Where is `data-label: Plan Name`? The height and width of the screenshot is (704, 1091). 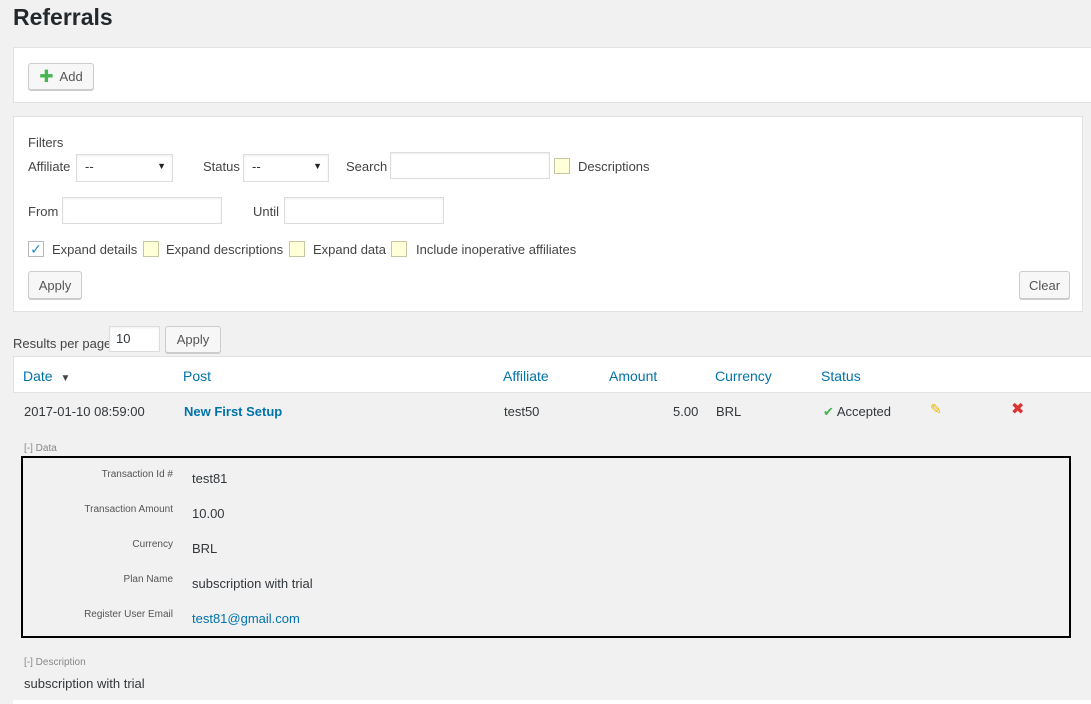
data-label: Plan Name is located at coordinates (148, 579).